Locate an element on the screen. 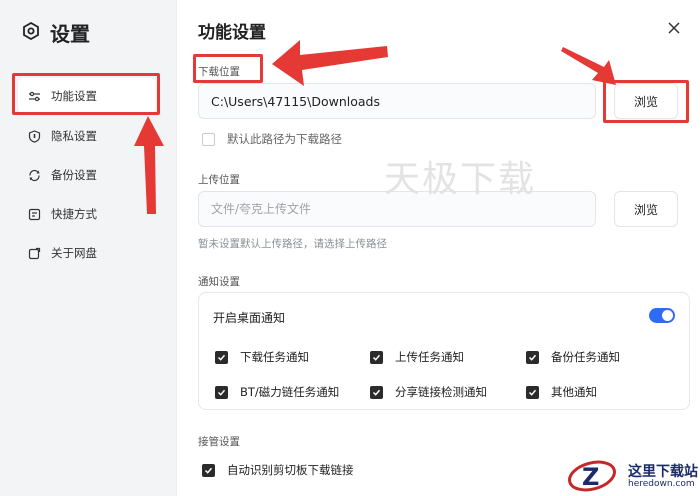 The height and width of the screenshot is (496, 700). default-download-path-row: 默认此路径为下载路径 is located at coordinates (272, 139).